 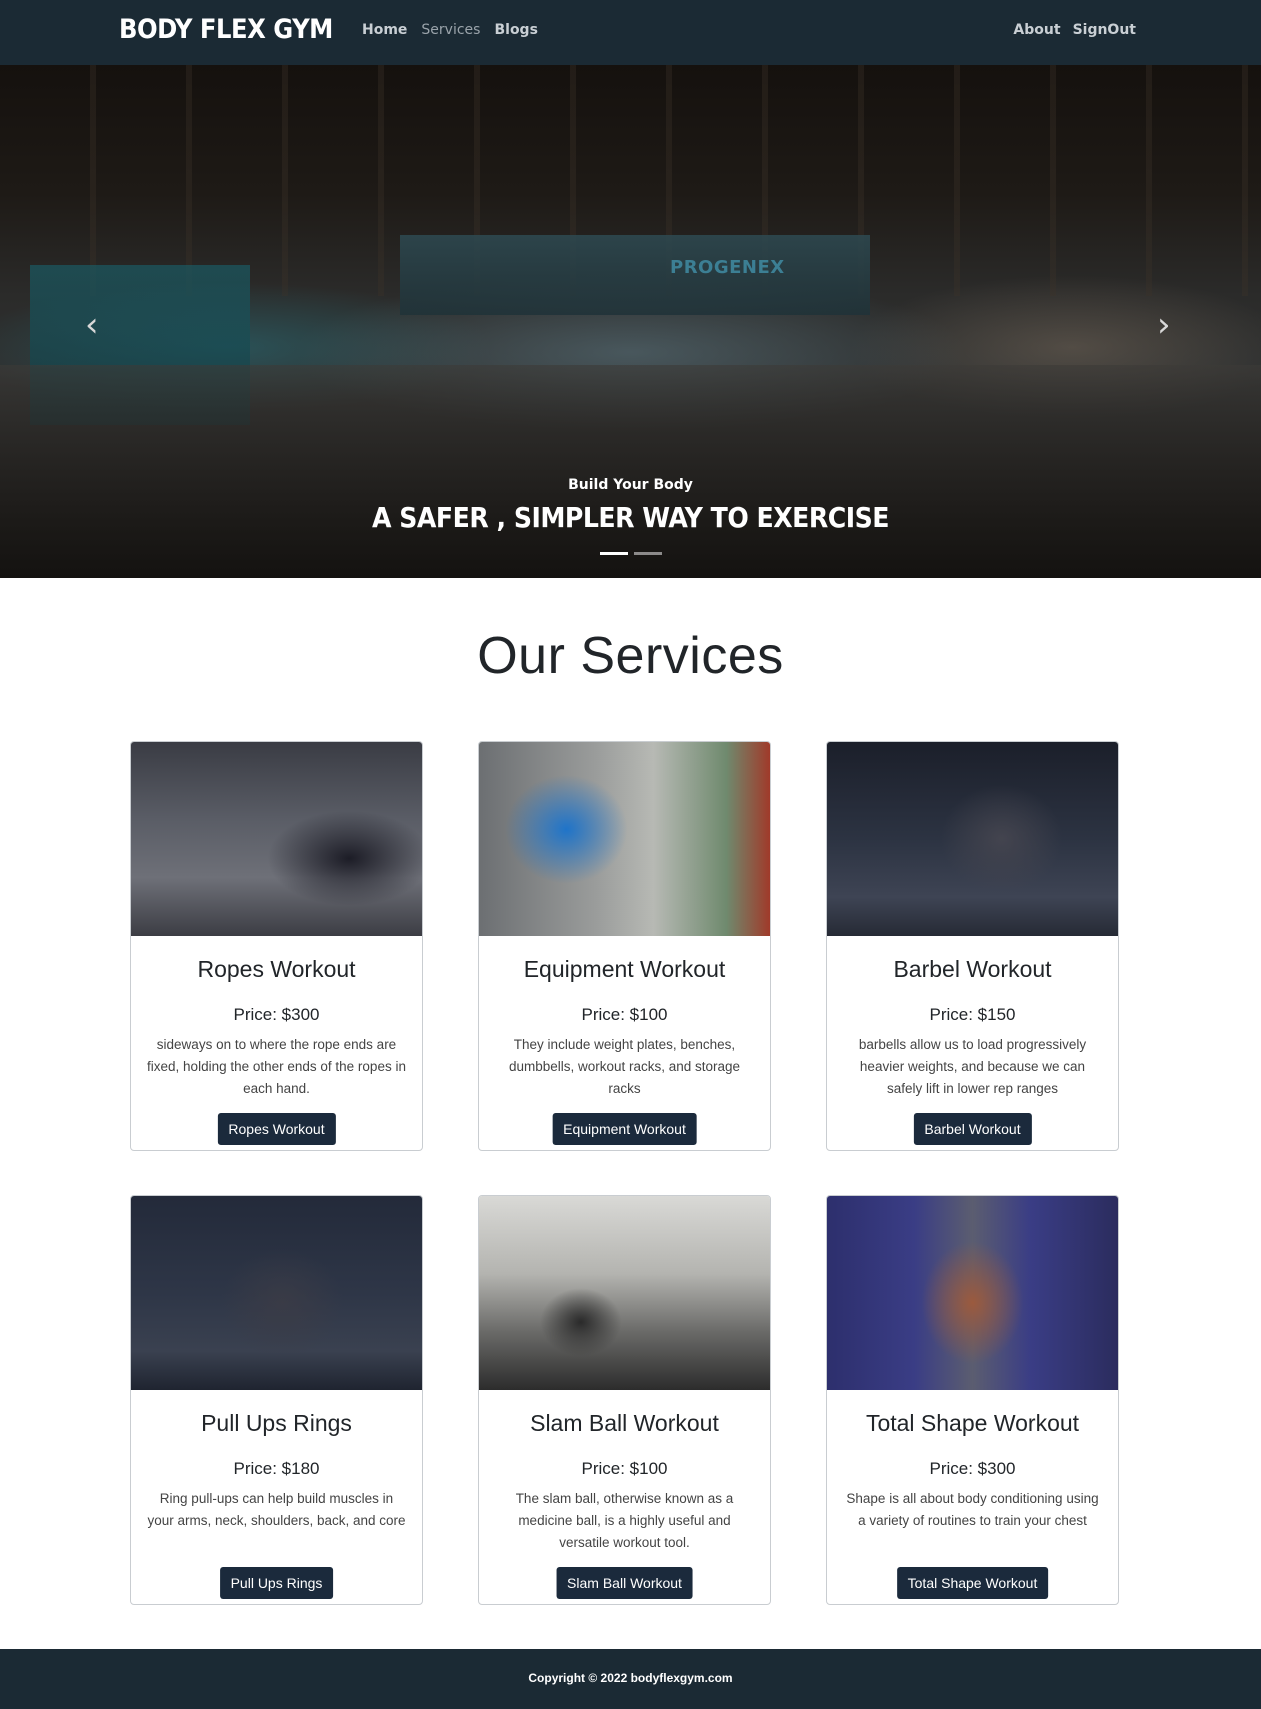 I want to click on card-title: Slam Ball Workout, so click(x=624, y=1423).